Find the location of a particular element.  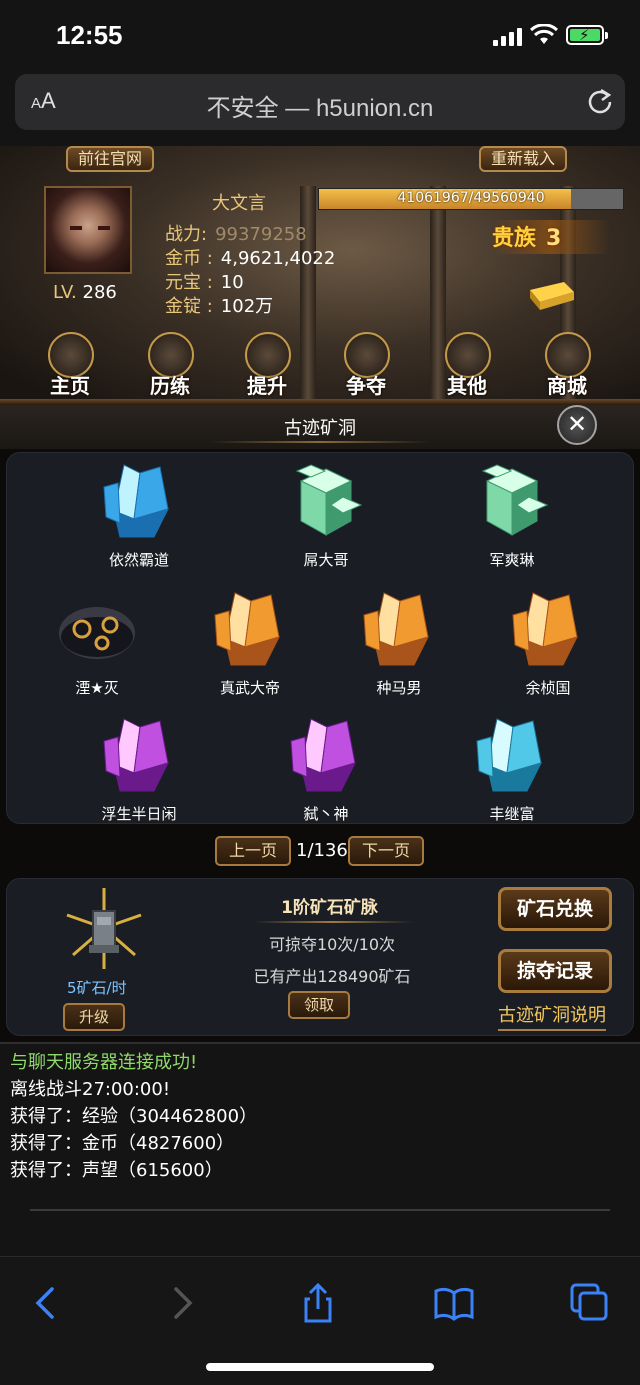

mine-owner-name: 种马男 is located at coordinates (399, 688).